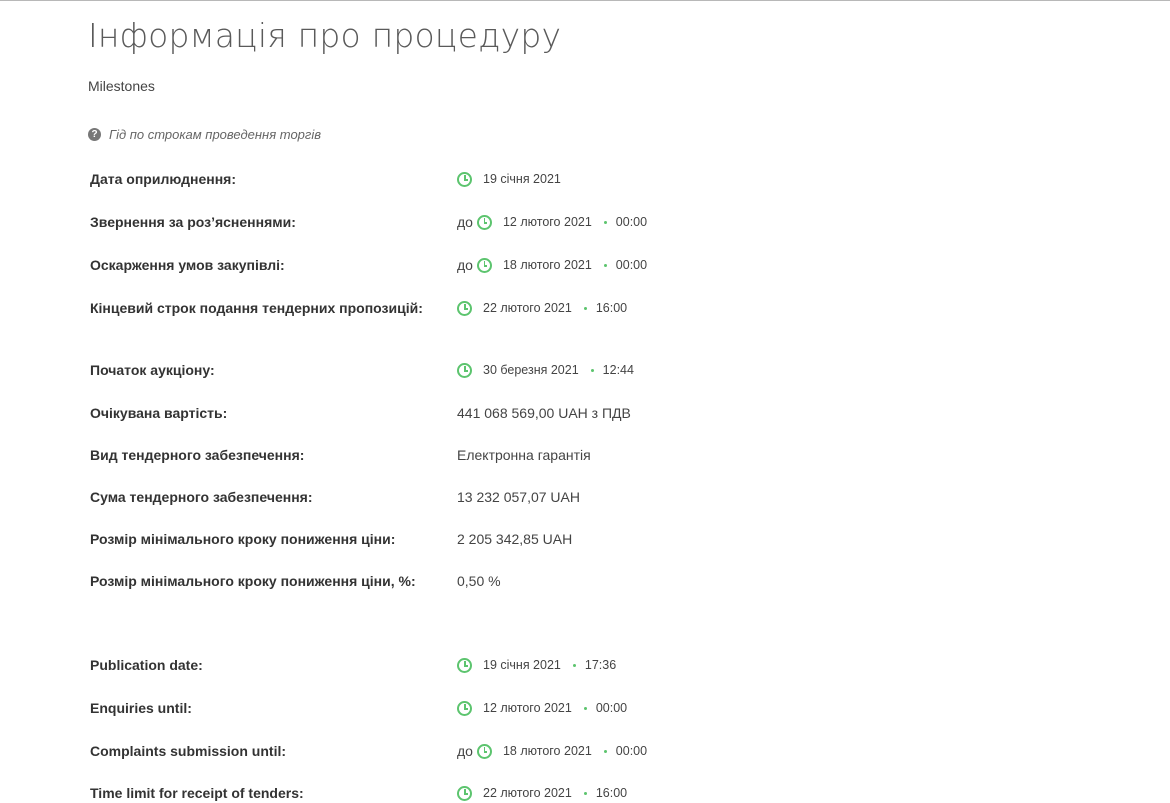 This screenshot has height=803, width=1170. I want to click on row-value: 12 лютого 2021 00:00, so click(542, 708).